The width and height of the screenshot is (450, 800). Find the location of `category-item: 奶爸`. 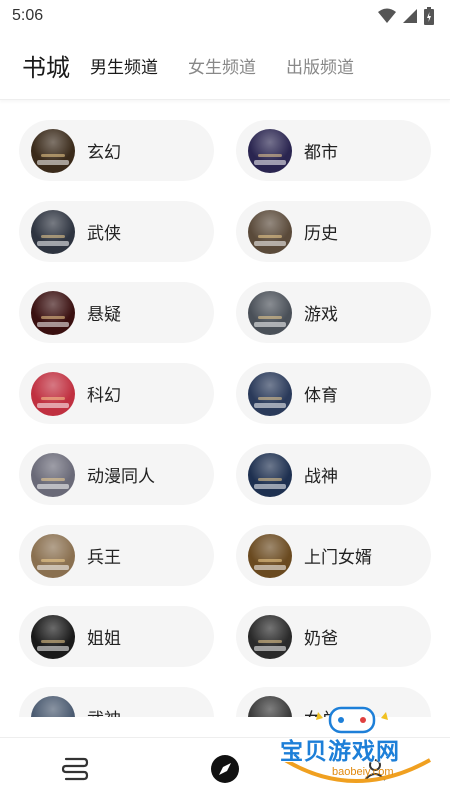

category-item: 奶爸 is located at coordinates (333, 636).